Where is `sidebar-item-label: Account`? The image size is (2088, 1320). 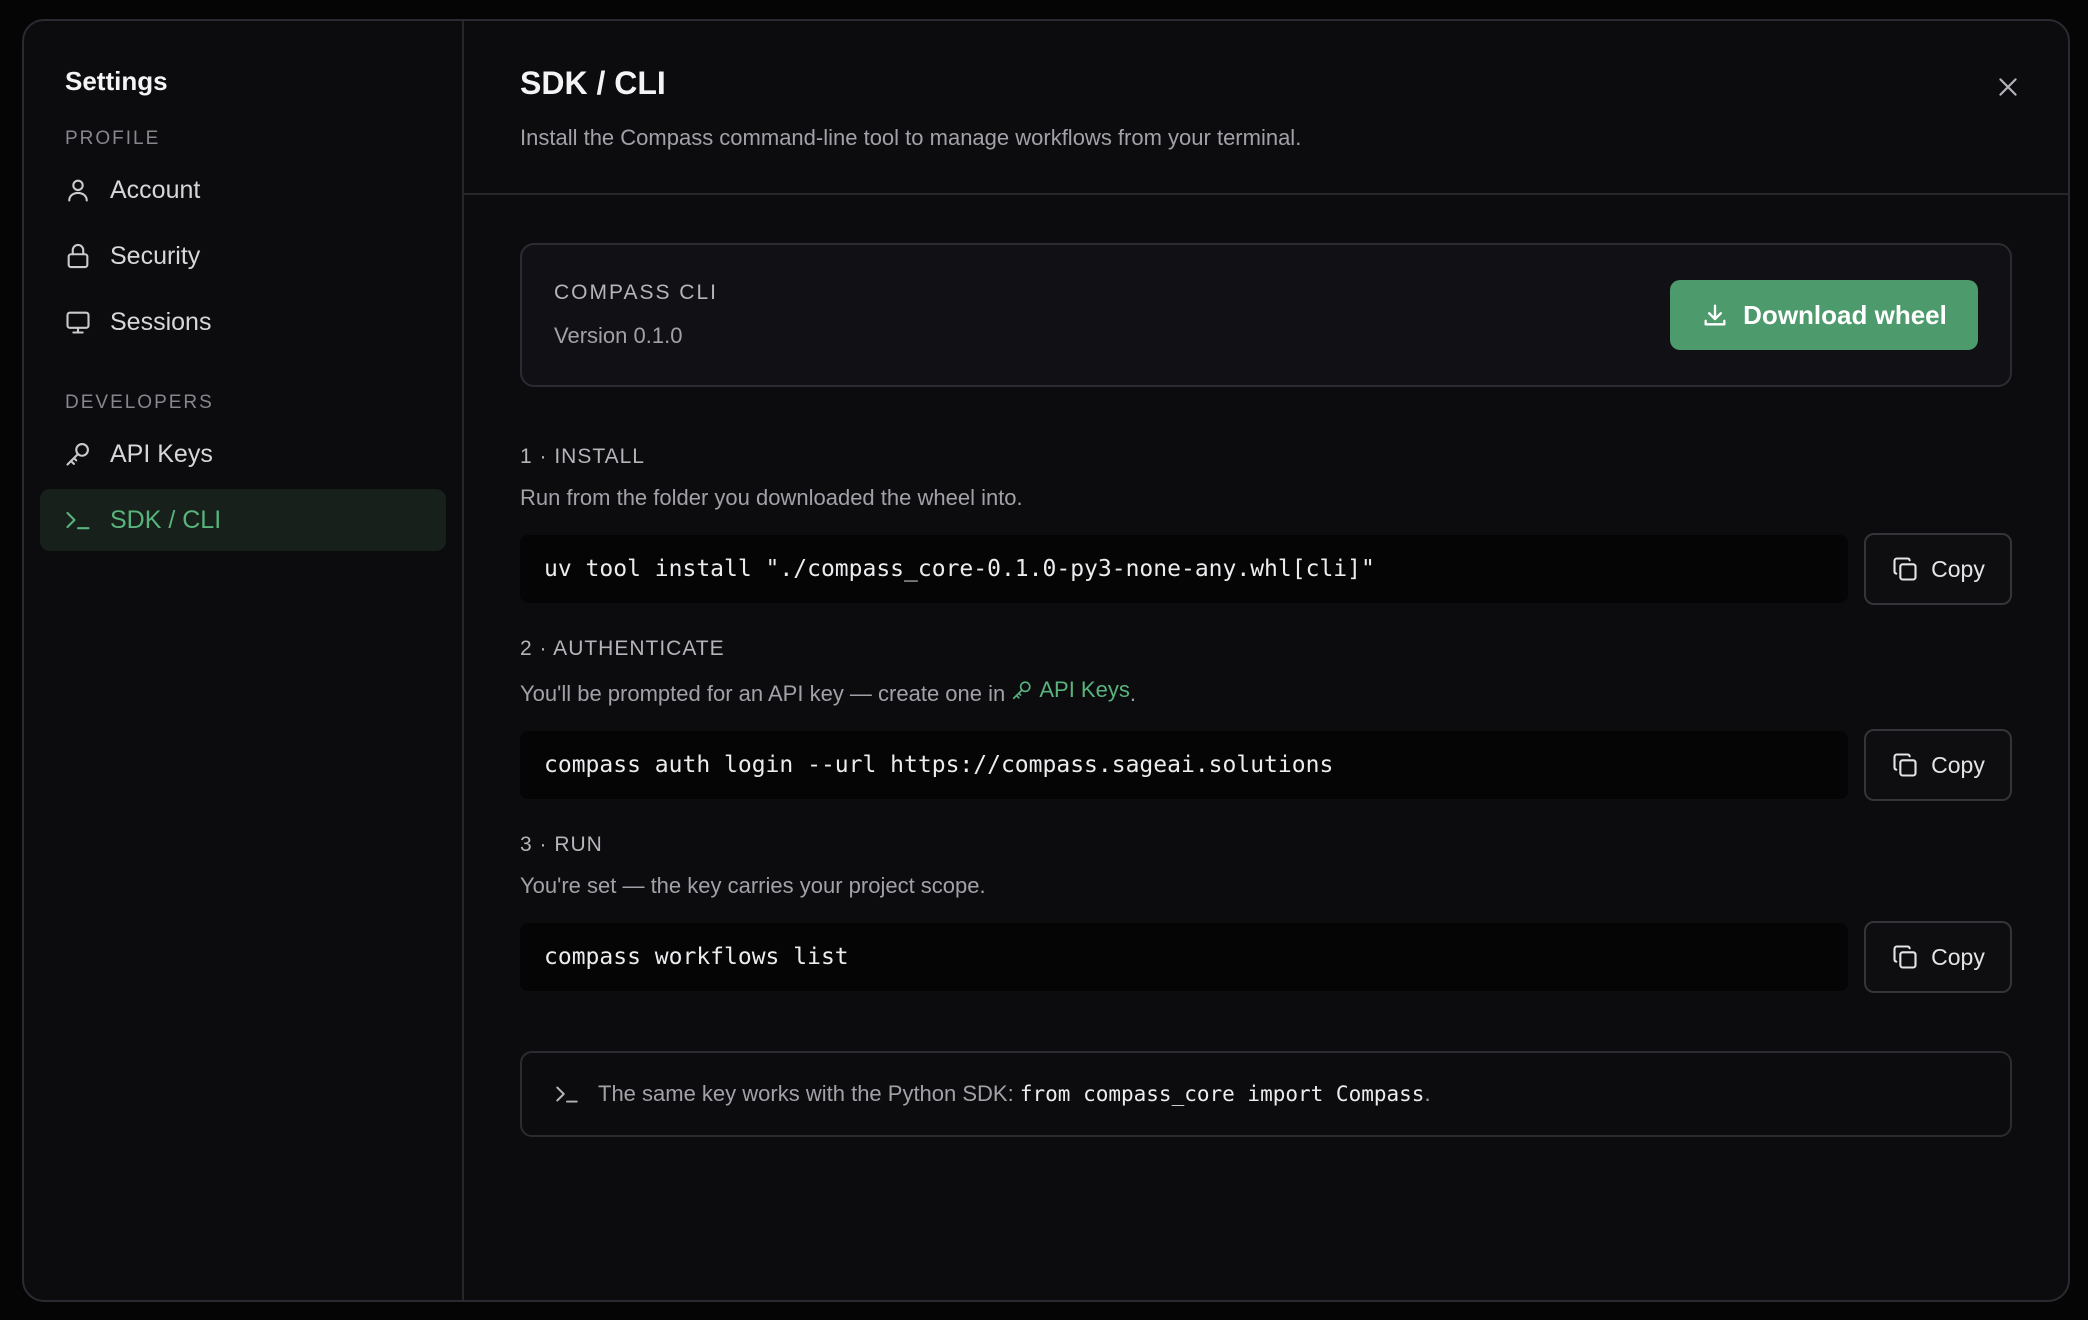 sidebar-item-label: Account is located at coordinates (155, 189).